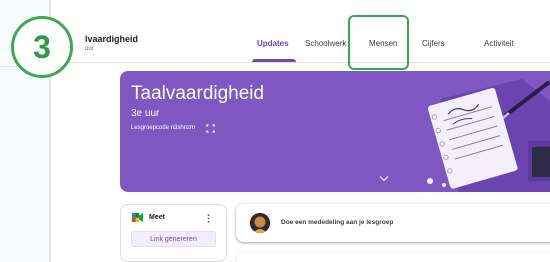 This screenshot has width=550, height=262. I want to click on meet-card: Meet Link genereren, so click(173, 233).